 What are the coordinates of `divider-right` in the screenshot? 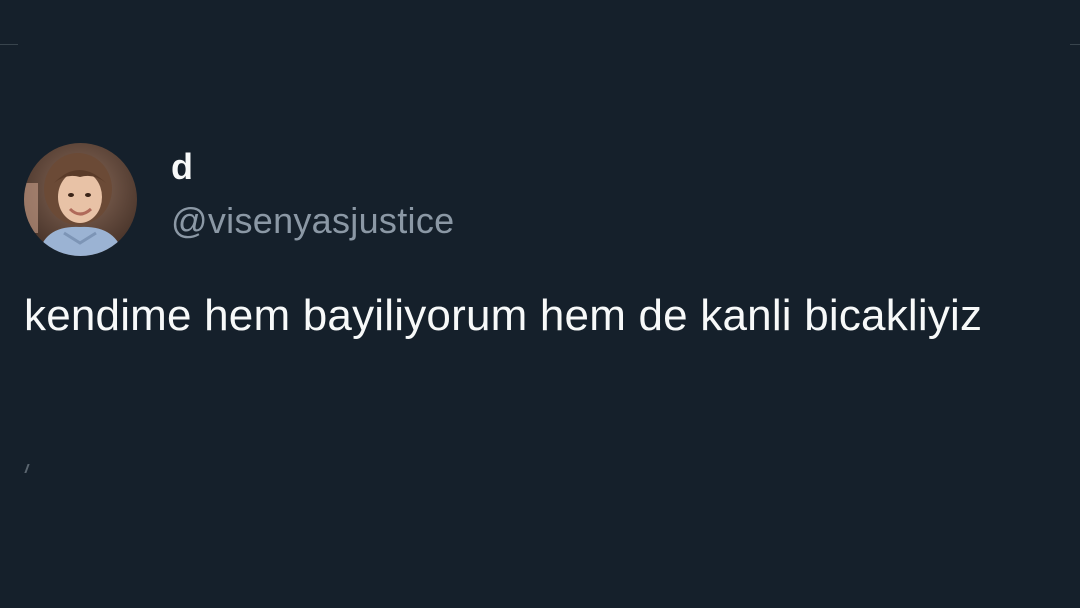 It's located at (1075, 44).